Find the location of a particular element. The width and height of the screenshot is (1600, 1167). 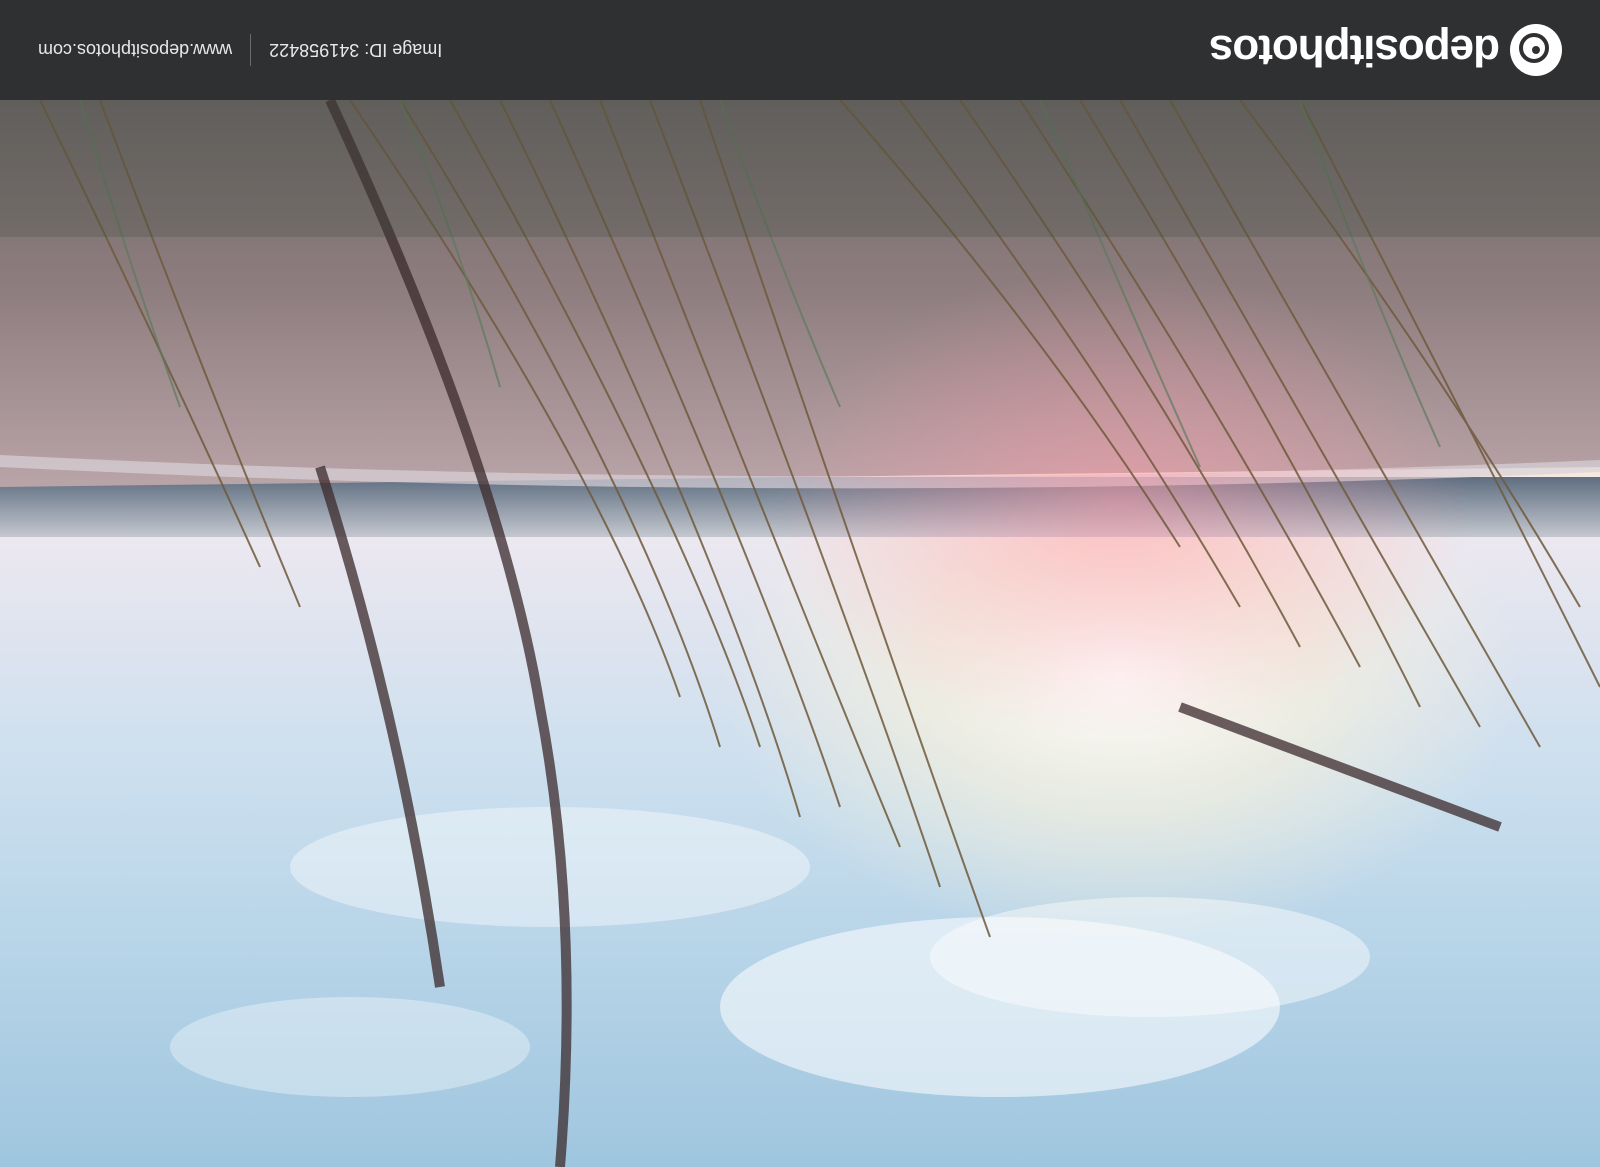

image-id: Image ID: 341958422 is located at coordinates (356, 50).